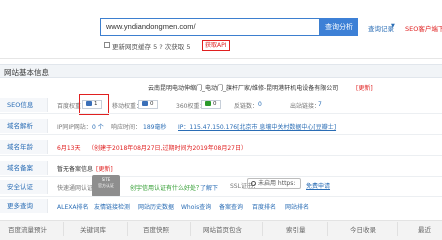 The height and width of the screenshot is (240, 442). Describe the element at coordinates (145, 103) in the screenshot. I see `mobile-weight-icon` at that location.